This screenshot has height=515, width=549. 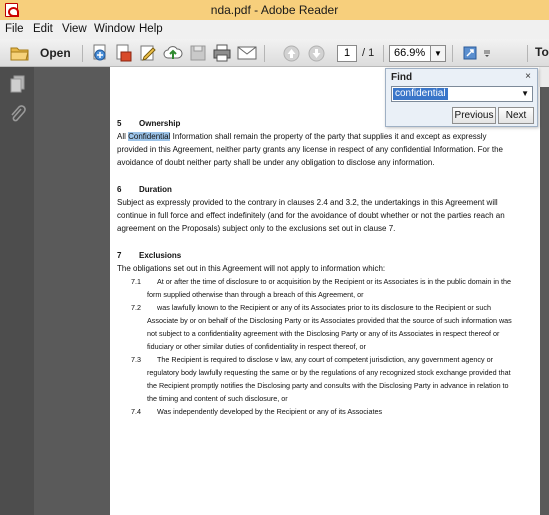 I want to click on next-button: Next, so click(x=516, y=115).